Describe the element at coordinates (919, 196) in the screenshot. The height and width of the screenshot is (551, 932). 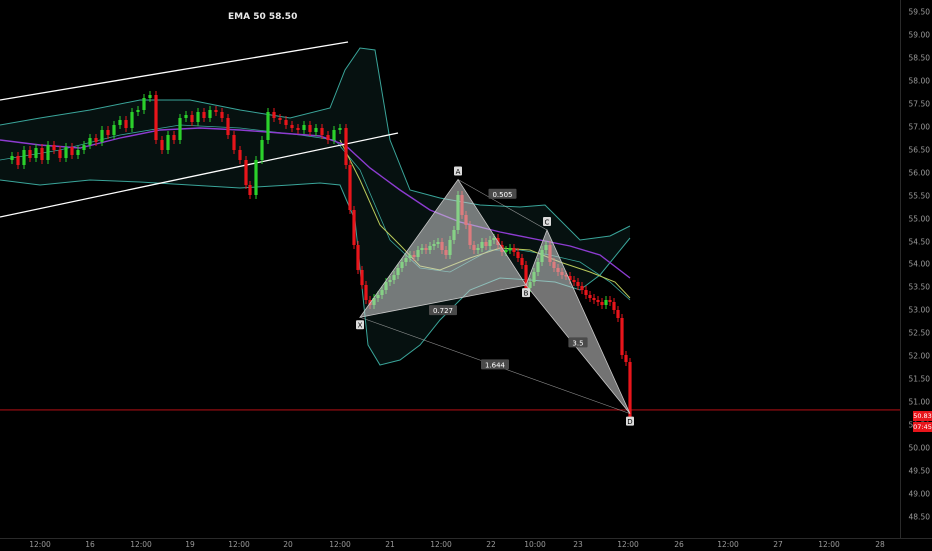
I see `price-tick: 55.50` at that location.